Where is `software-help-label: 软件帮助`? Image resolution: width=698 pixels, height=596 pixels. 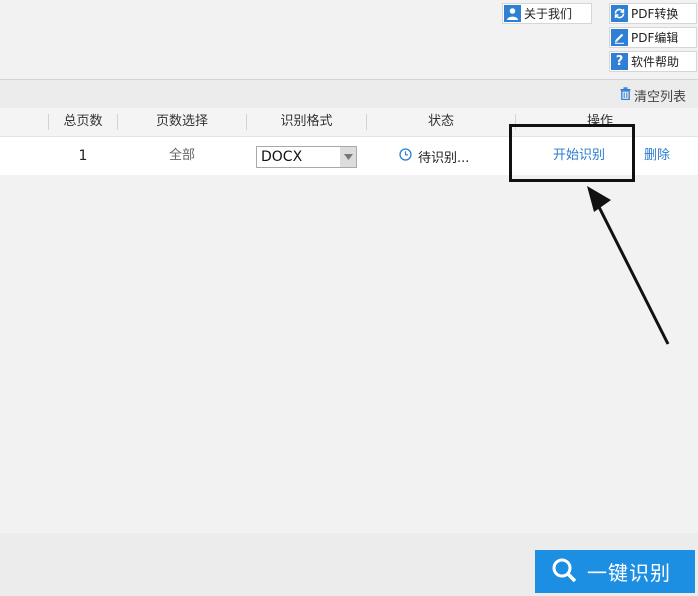
software-help-label: 软件帮助 is located at coordinates (655, 62).